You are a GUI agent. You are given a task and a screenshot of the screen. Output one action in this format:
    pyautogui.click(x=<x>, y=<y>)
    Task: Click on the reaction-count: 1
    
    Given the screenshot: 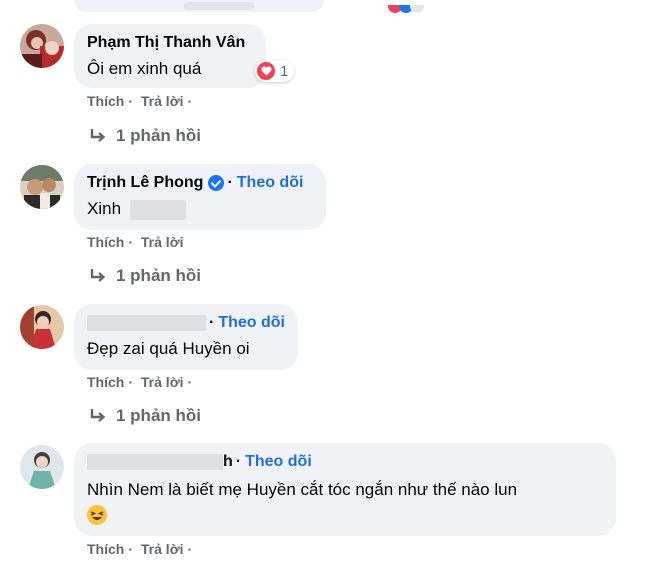 What is the action you would take?
    pyautogui.click(x=275, y=71)
    